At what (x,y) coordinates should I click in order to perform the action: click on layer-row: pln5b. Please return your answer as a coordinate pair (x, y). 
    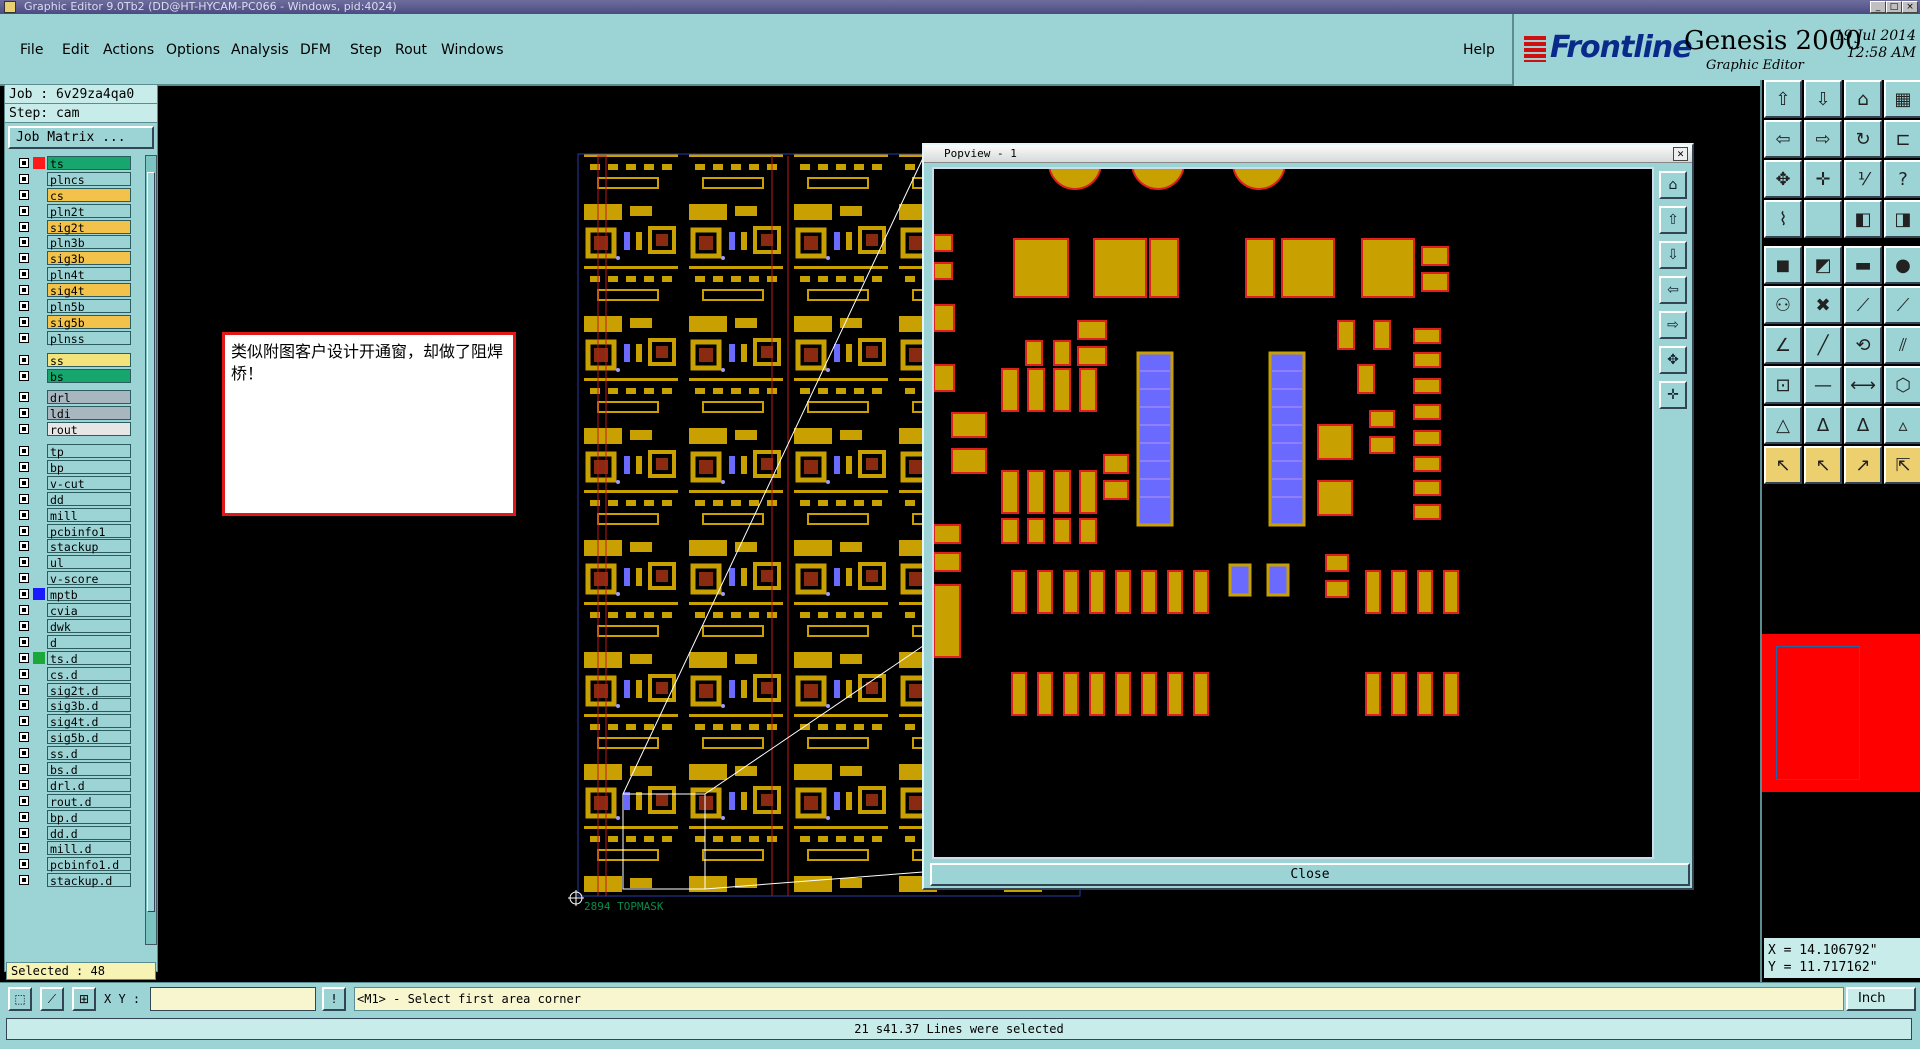
    Looking at the image, I should click on (71, 306).